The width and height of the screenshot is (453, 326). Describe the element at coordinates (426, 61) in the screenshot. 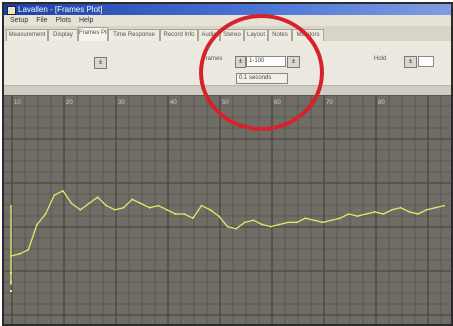

I see `hold-field` at that location.